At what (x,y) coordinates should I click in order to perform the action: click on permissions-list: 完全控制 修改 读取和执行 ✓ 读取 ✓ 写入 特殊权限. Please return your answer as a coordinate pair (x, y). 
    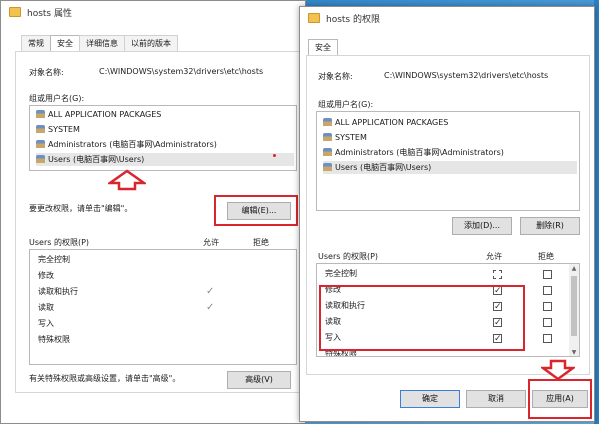
    Looking at the image, I should click on (163, 307).